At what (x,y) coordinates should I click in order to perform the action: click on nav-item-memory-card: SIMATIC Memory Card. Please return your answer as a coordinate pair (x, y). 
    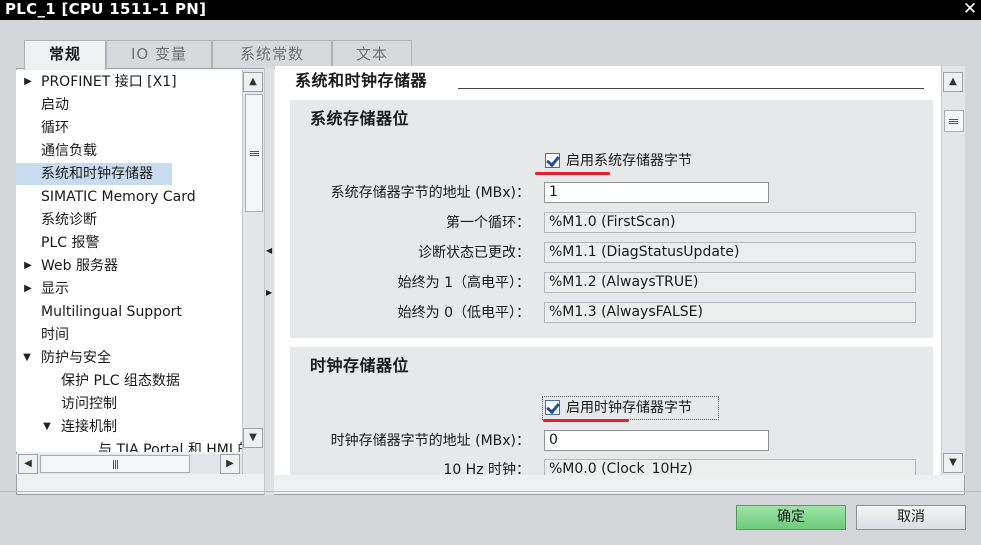
    Looking at the image, I should click on (129, 197).